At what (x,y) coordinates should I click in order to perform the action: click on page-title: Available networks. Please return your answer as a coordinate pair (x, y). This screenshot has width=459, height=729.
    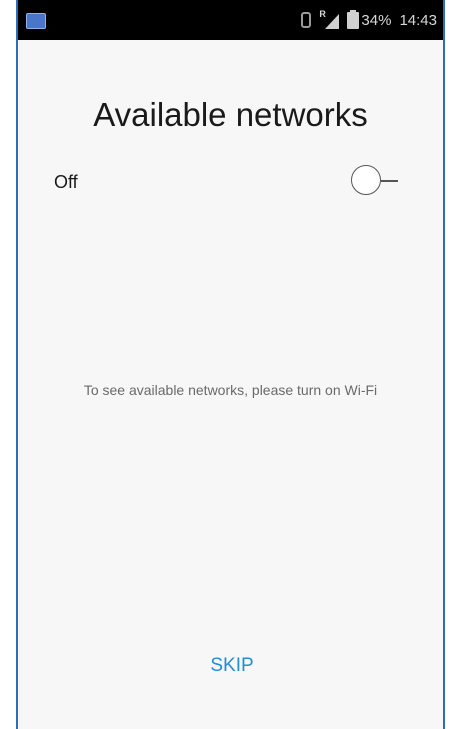
    Looking at the image, I should click on (230, 114).